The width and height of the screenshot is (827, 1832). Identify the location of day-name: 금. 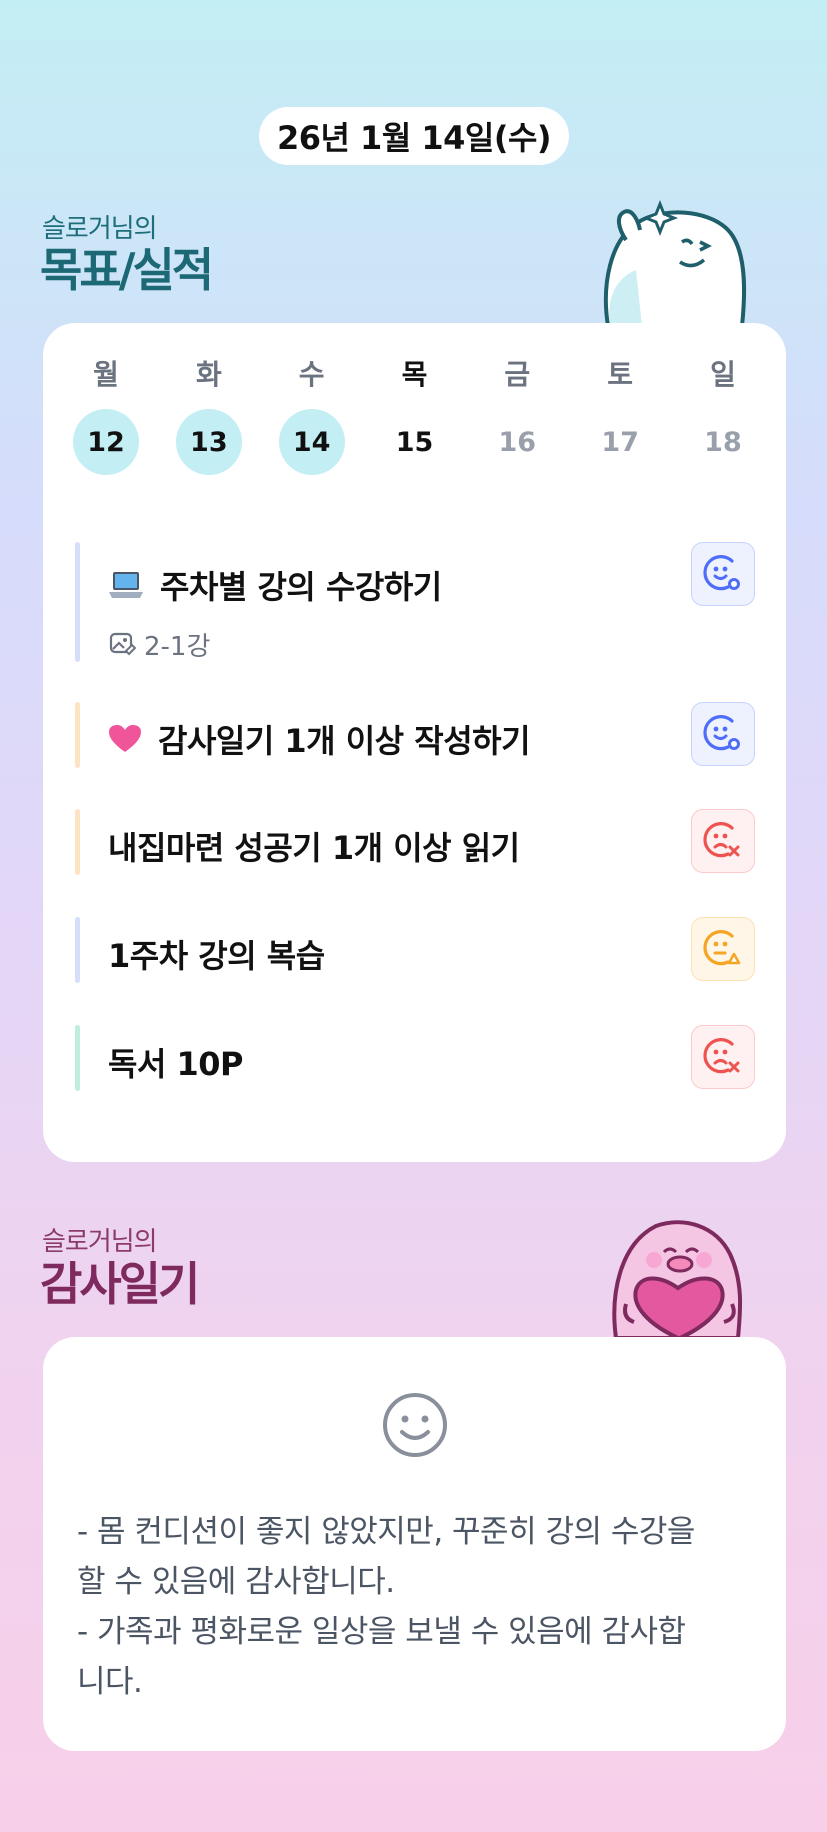
(517, 374).